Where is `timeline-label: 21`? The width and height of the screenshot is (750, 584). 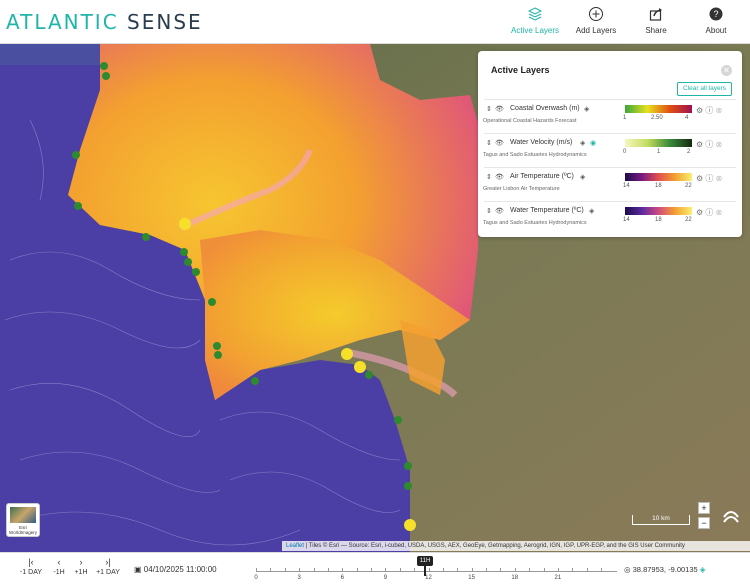 timeline-label: 21 is located at coordinates (558, 578).